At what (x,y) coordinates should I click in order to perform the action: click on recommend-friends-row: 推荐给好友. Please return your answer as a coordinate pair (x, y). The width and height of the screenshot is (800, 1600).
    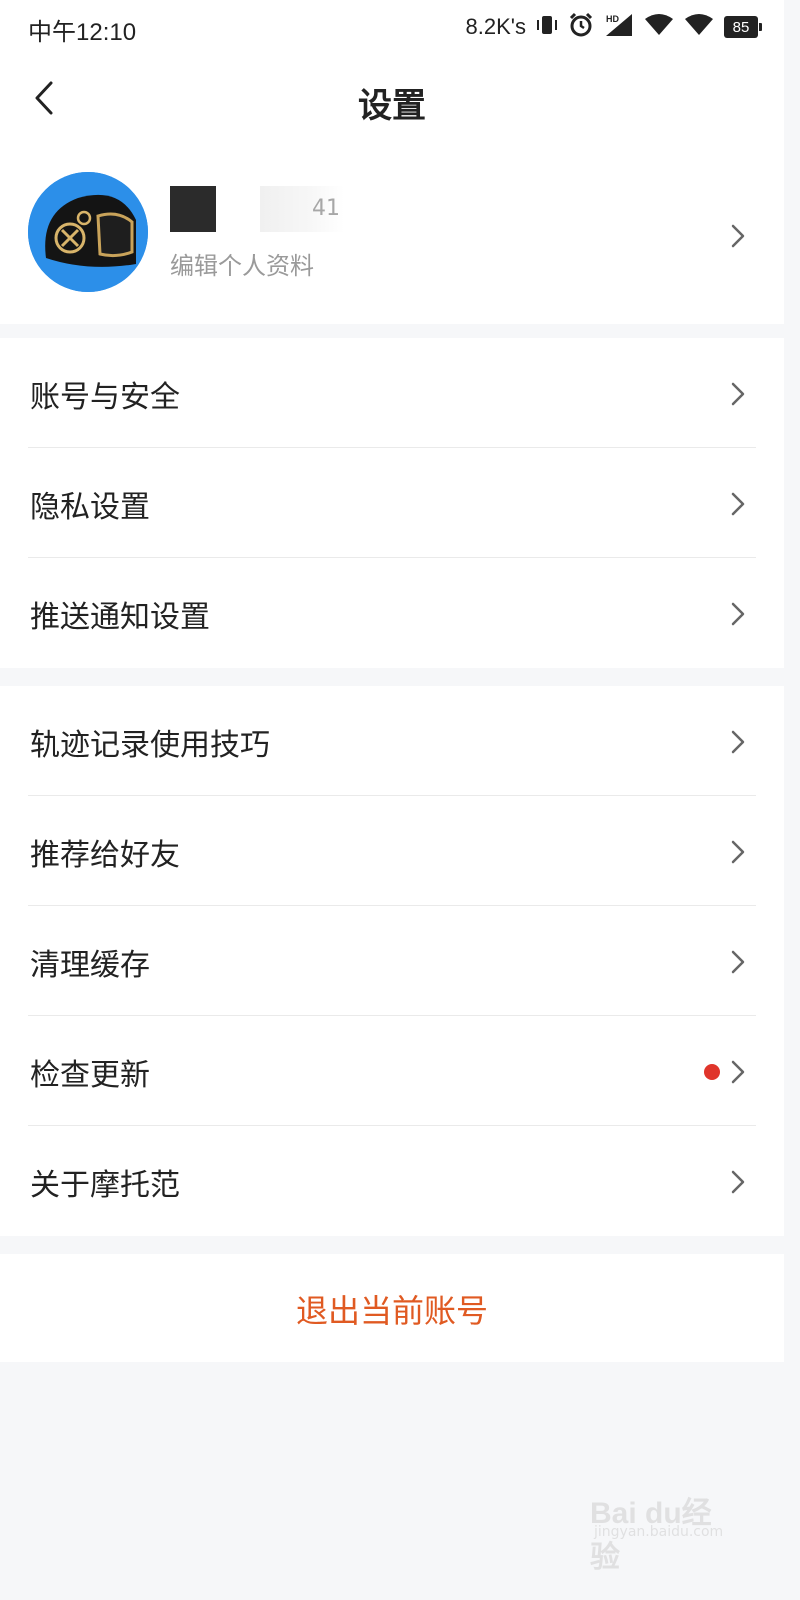
    Looking at the image, I should click on (392, 851).